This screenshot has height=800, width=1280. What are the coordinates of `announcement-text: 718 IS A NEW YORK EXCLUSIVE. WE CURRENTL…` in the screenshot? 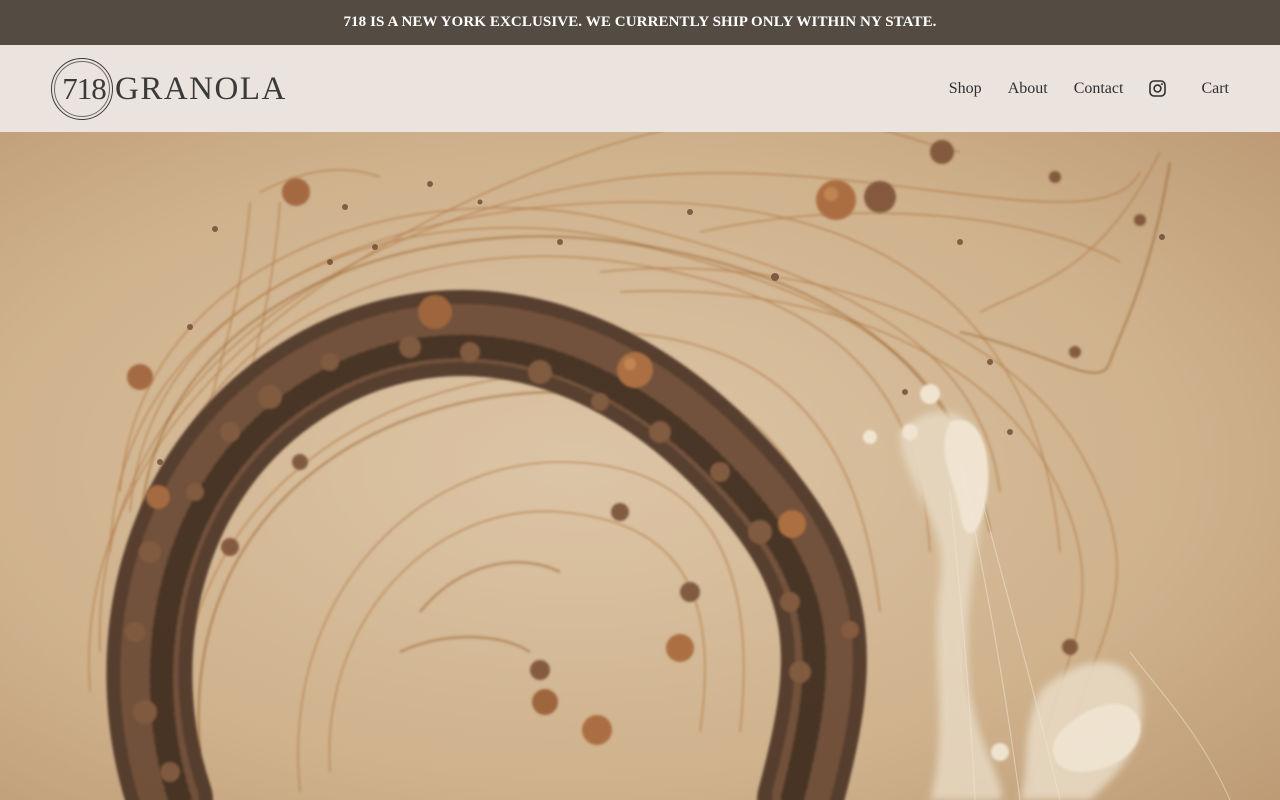 It's located at (640, 22).